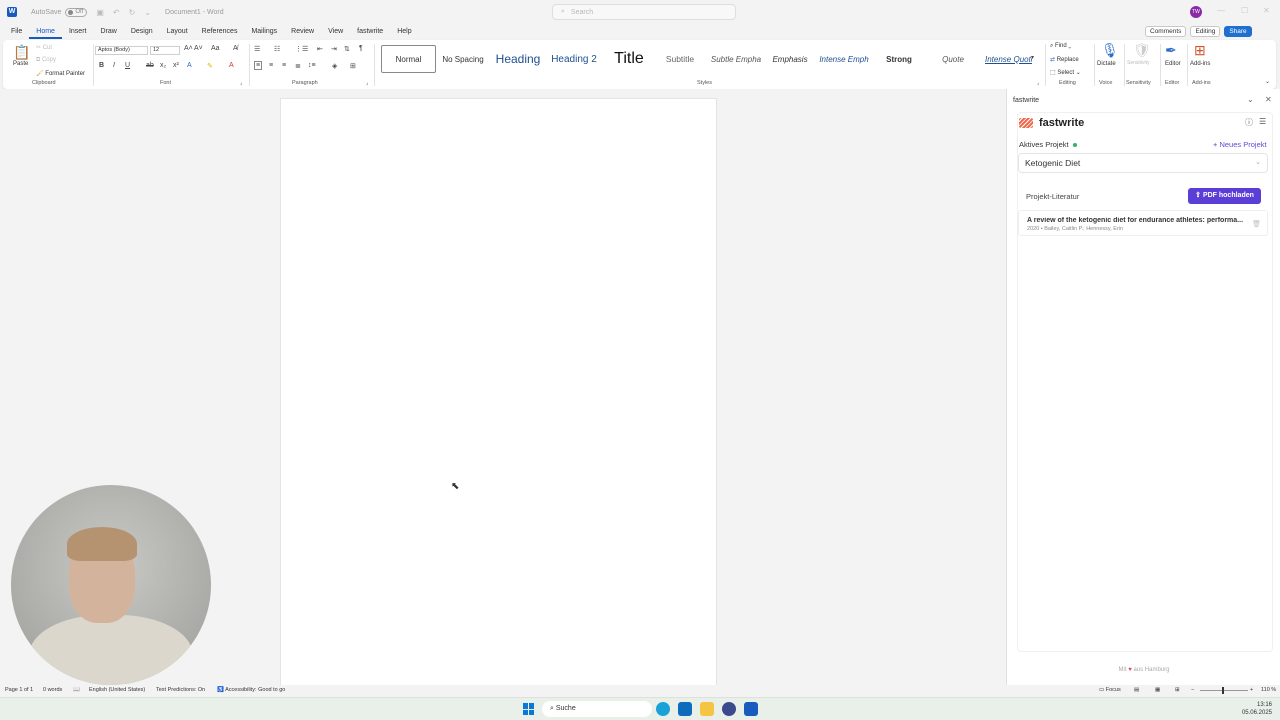 The height and width of the screenshot is (720, 1280). Describe the element at coordinates (284, 65) in the screenshot. I see `align-right-icon: ≡` at that location.